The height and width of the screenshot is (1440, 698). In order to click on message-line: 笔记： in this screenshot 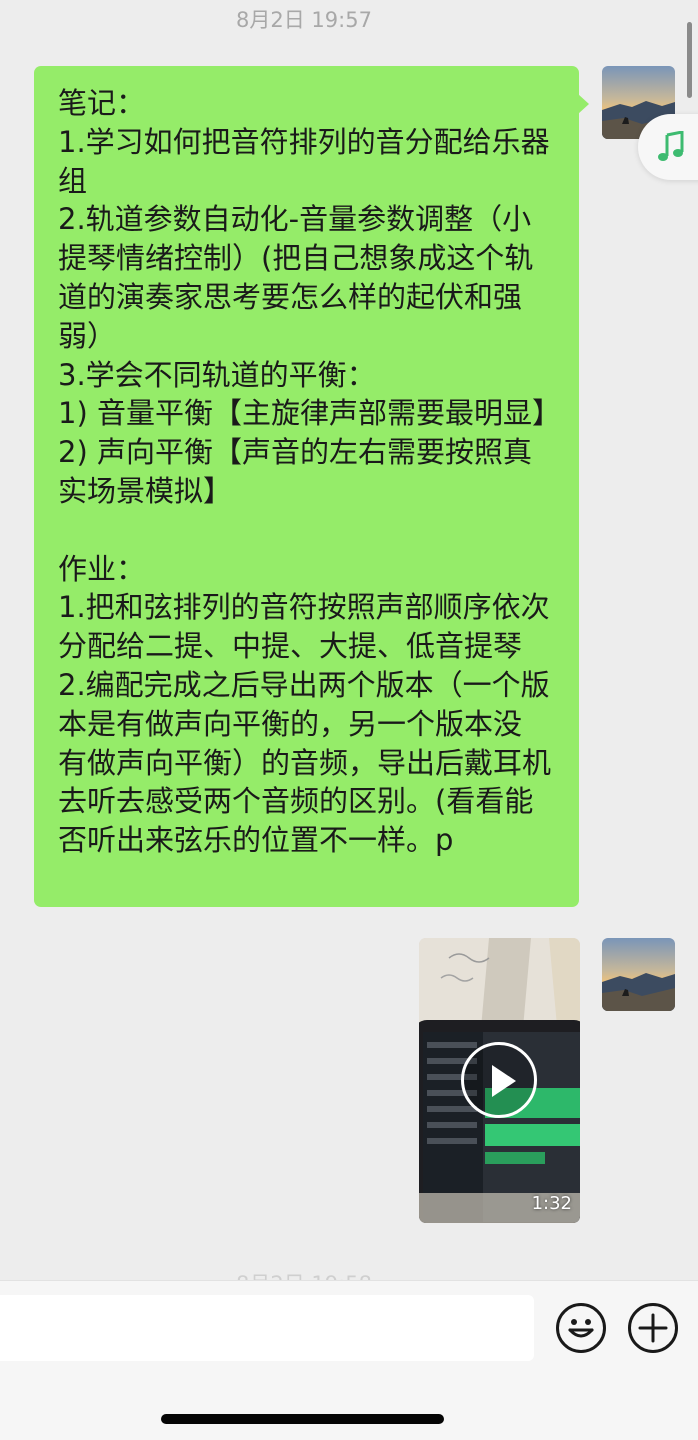, I will do `click(102, 103)`.